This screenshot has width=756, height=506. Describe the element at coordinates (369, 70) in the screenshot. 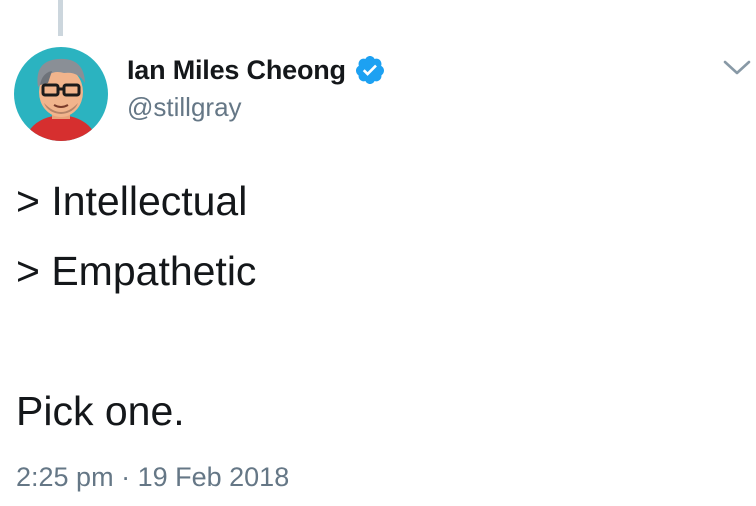

I see `verified-badge-icon` at that location.